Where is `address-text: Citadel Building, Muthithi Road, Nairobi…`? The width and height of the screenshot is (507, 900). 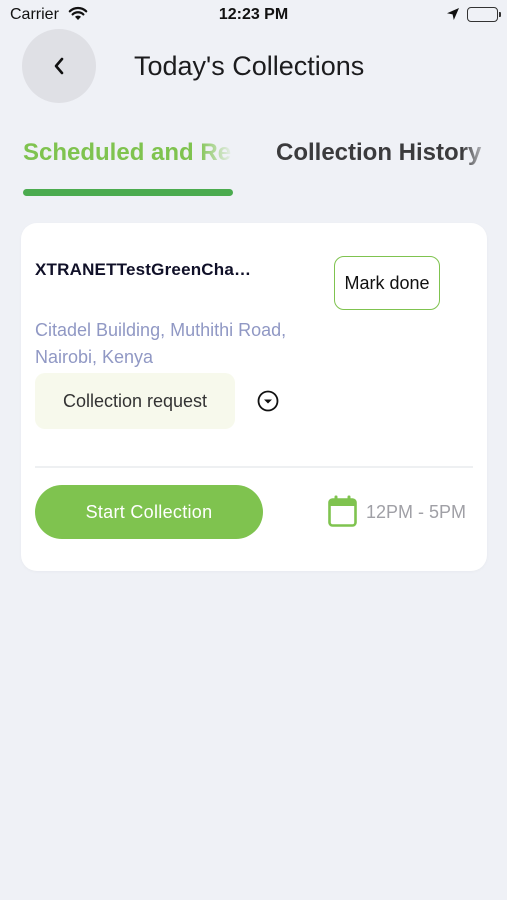 address-text: Citadel Building, Muthithi Road, Nairobi… is located at coordinates (161, 343).